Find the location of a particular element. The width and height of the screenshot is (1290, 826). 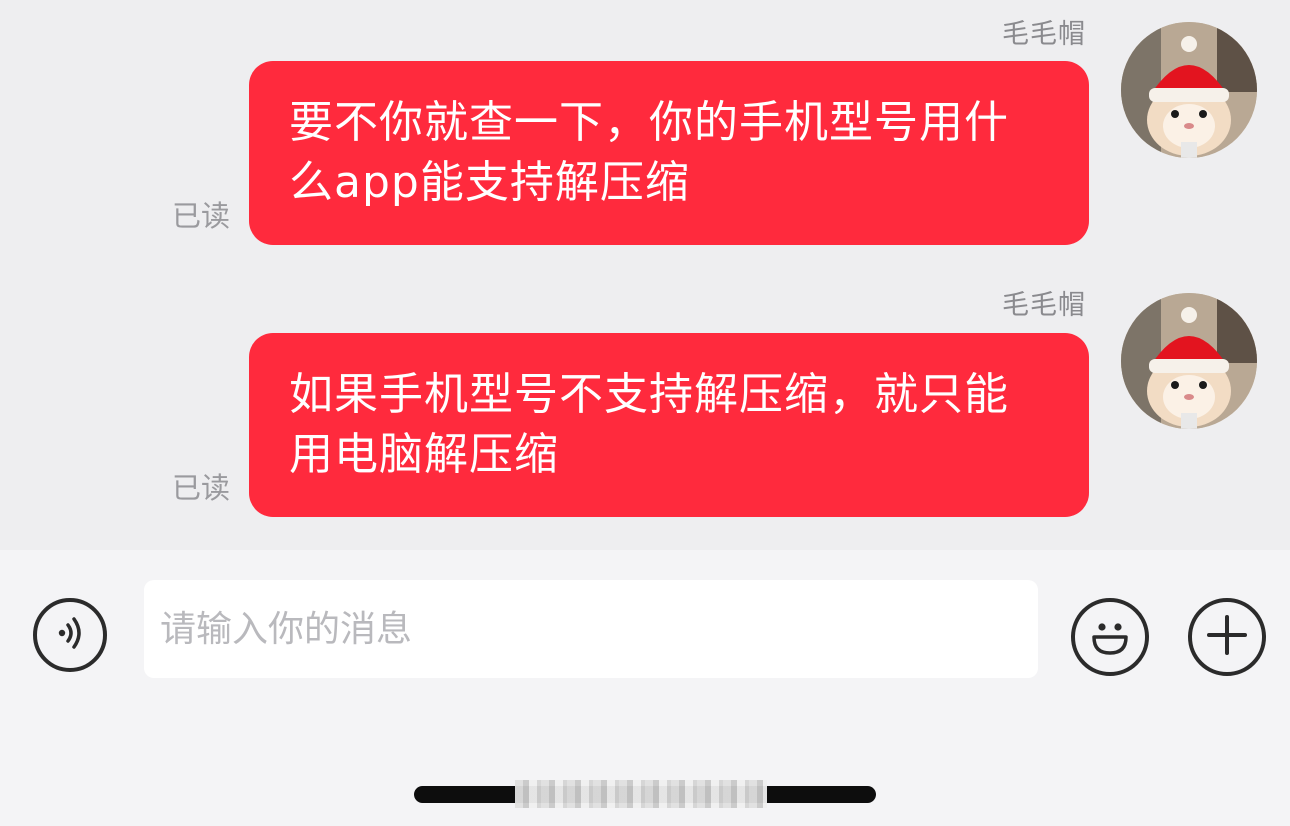

voice-button is located at coordinates (70, 635).